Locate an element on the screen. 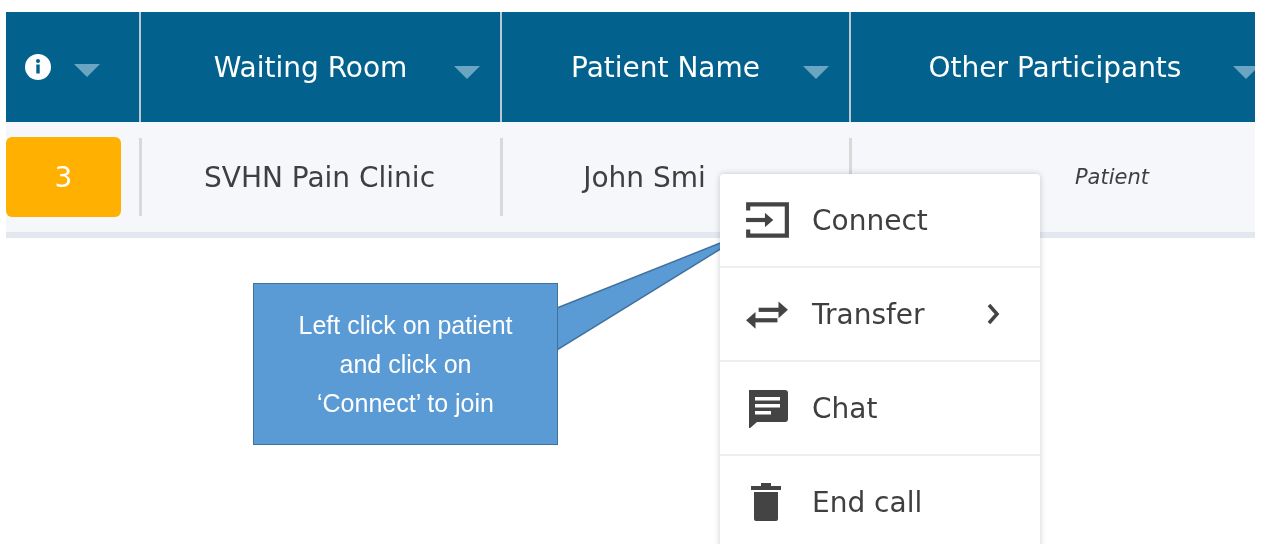  callout: Left click on patient and click on ‘Connect’ to join is located at coordinates (405, 364).